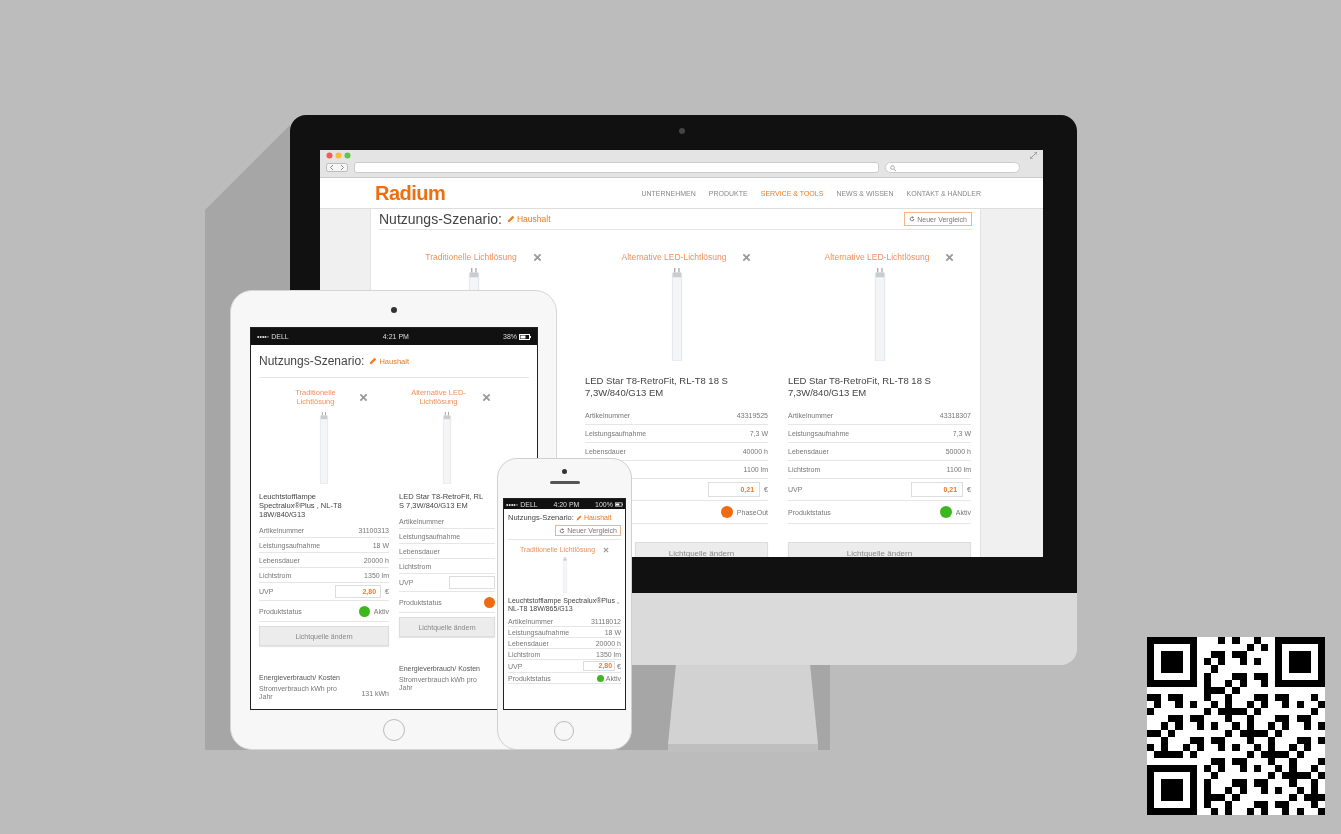 The width and height of the screenshot is (1341, 834). Describe the element at coordinates (1033, 155) in the screenshot. I see `fullscreen-icon` at that location.